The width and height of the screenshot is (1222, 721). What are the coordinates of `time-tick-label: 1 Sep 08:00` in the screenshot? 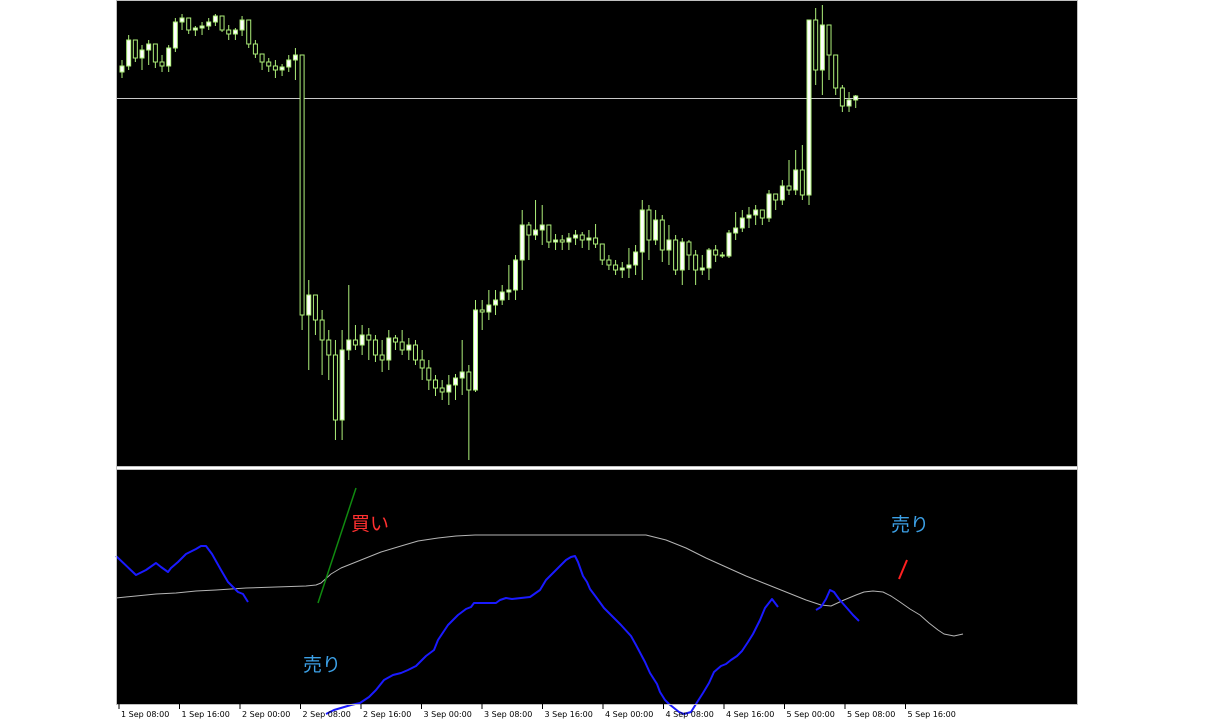 It's located at (145, 714).